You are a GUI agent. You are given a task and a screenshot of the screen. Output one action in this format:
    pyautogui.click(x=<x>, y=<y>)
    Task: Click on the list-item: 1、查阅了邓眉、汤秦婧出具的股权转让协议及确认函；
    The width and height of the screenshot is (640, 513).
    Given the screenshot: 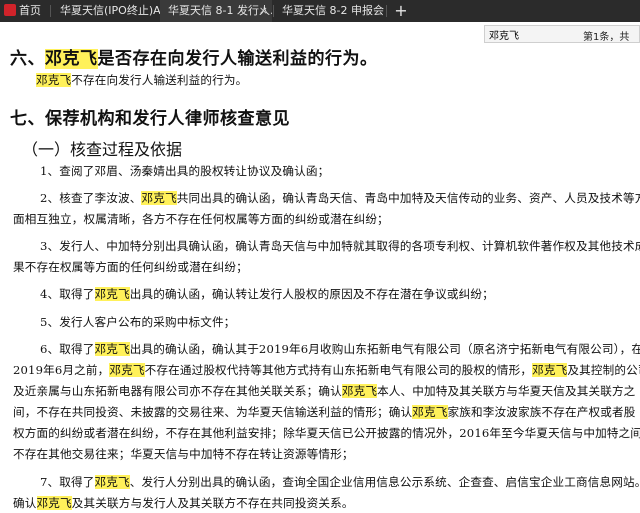 What is the action you would take?
    pyautogui.click(x=185, y=171)
    